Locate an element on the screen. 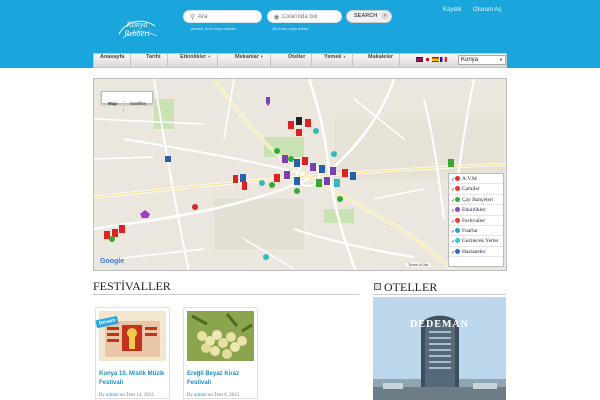  map-type-map-button: Map is located at coordinates (113, 106).